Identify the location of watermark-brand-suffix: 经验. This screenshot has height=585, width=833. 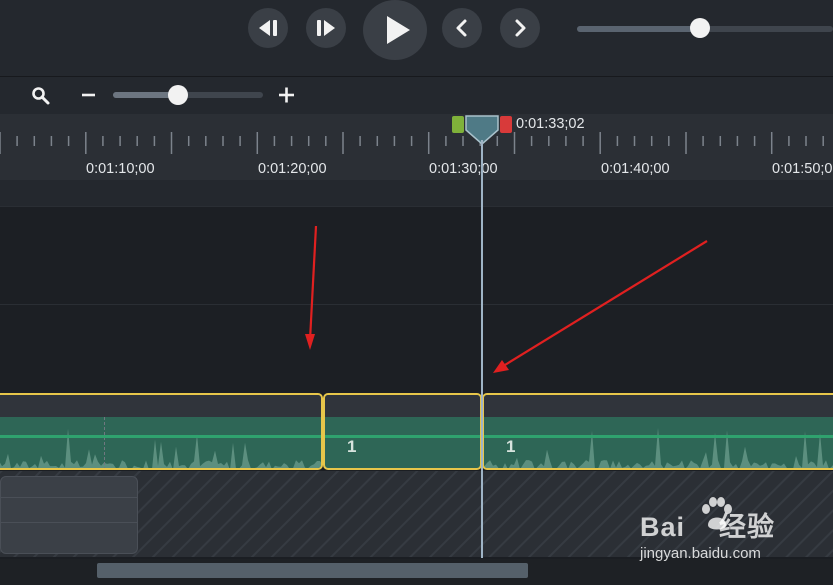
(747, 527).